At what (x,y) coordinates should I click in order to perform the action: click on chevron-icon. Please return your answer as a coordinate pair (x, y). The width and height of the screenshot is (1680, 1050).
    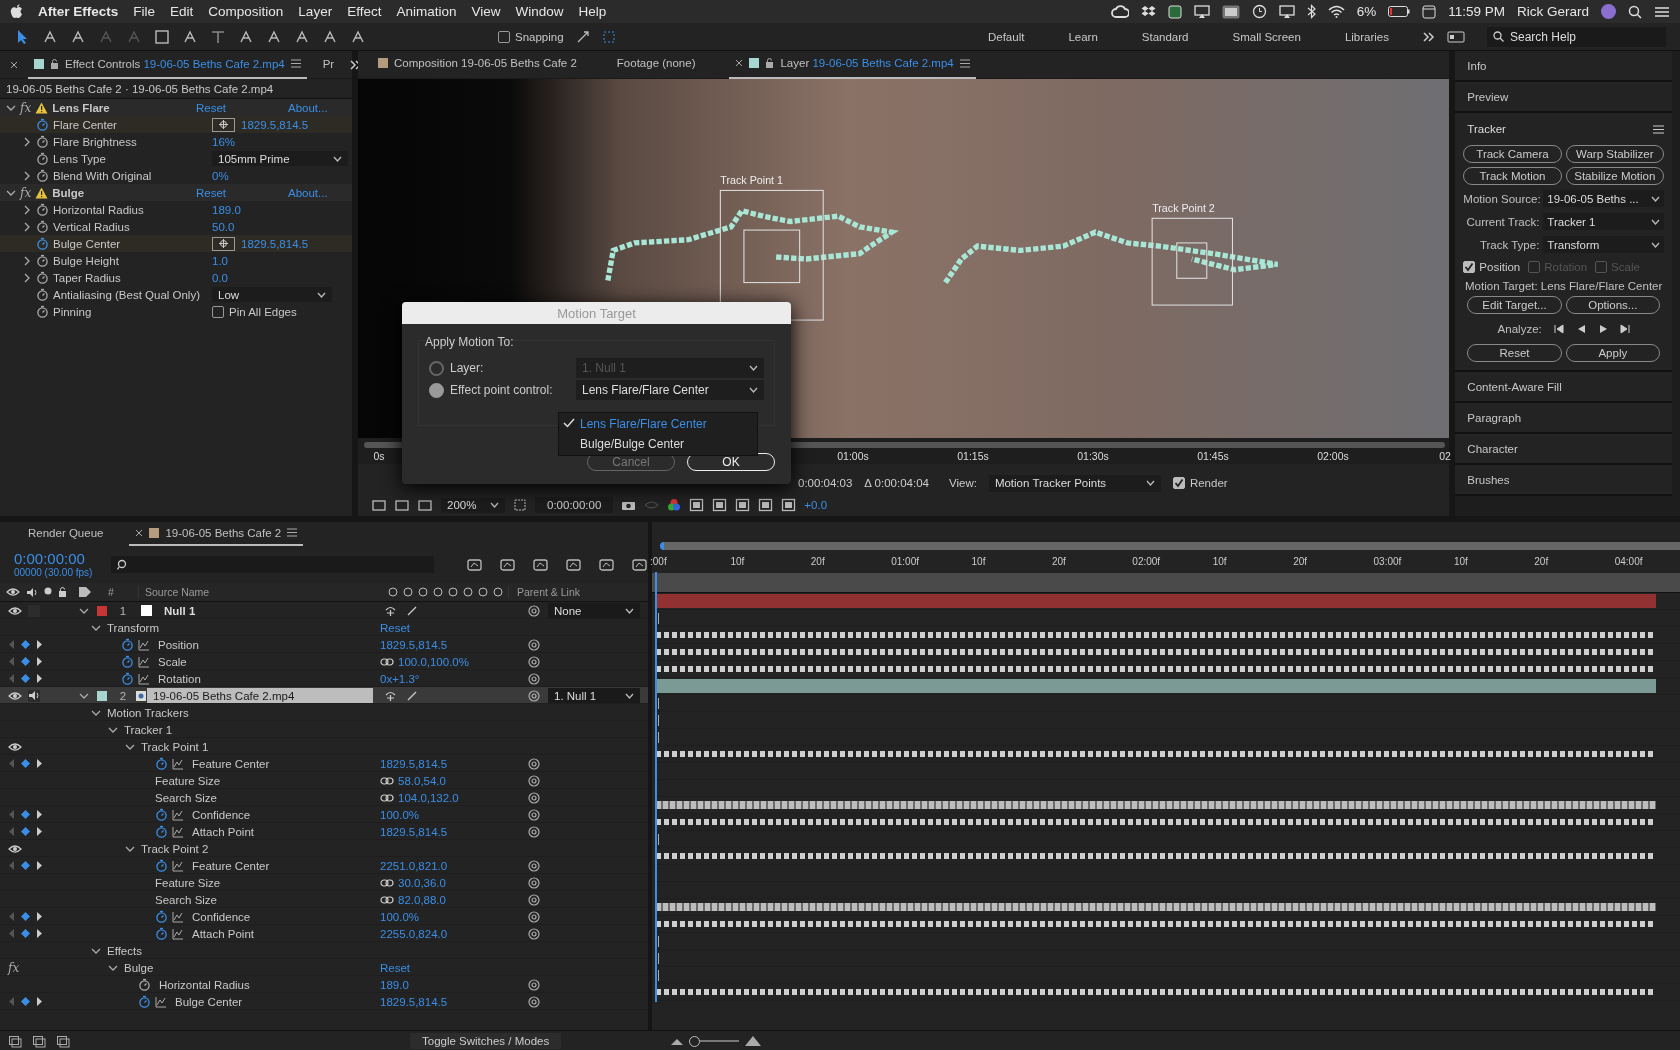
    Looking at the image, I should click on (27, 175).